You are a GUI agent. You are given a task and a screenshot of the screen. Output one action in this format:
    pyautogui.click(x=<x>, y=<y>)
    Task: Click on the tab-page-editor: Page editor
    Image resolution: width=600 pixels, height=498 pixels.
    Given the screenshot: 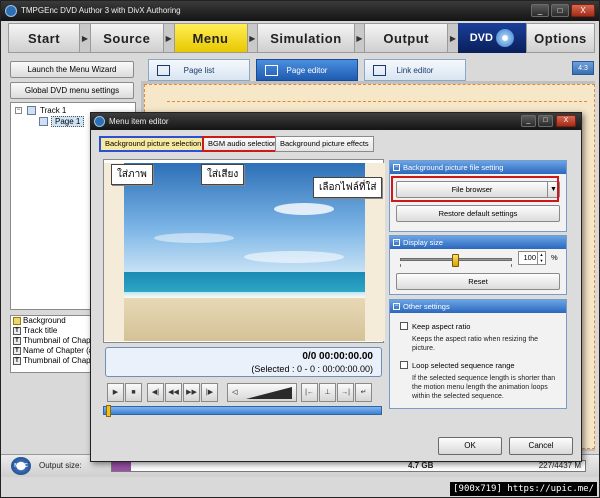 What is the action you would take?
    pyautogui.click(x=307, y=70)
    